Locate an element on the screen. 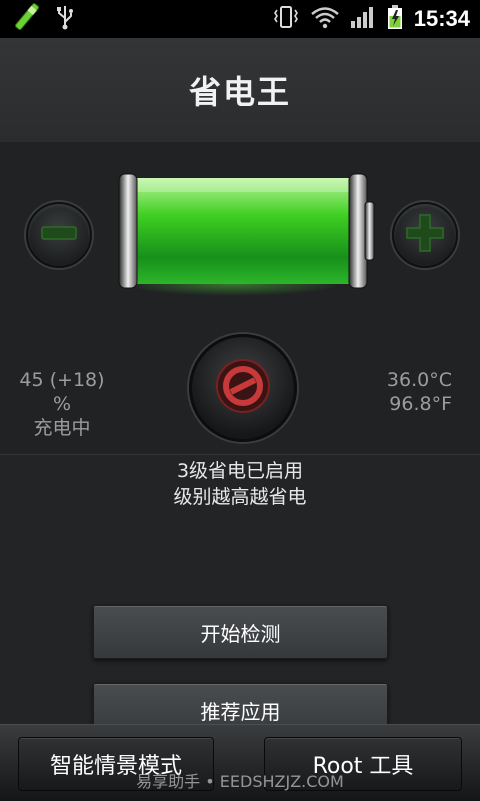  temperature-fahrenheit: 96.8°F is located at coordinates (420, 404).